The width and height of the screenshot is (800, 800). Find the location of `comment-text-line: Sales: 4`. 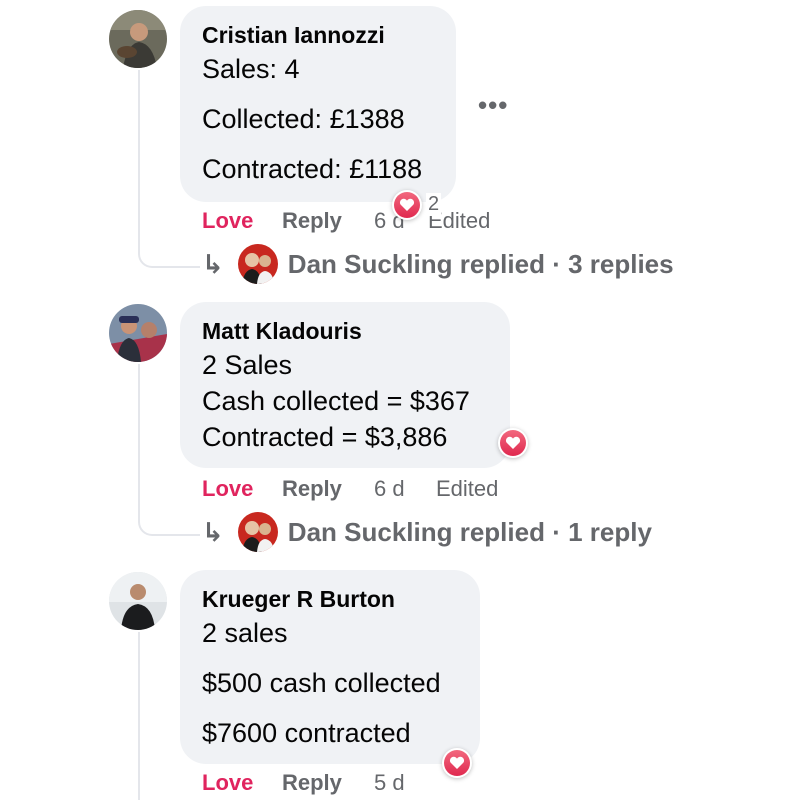

comment-text-line: Sales: 4 is located at coordinates (251, 69).